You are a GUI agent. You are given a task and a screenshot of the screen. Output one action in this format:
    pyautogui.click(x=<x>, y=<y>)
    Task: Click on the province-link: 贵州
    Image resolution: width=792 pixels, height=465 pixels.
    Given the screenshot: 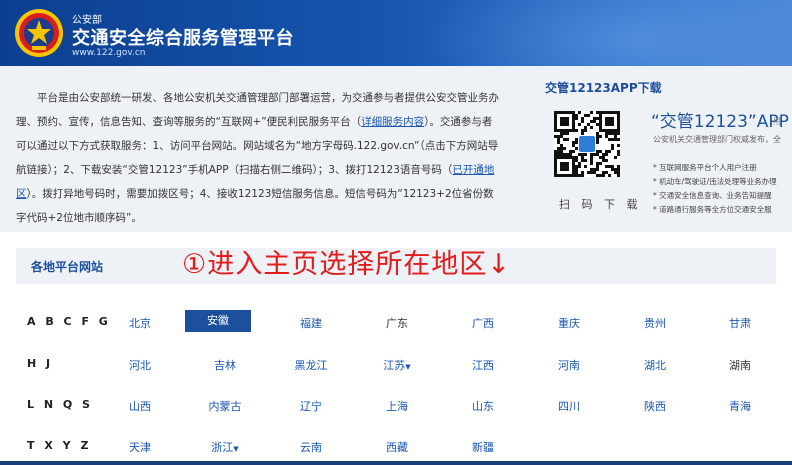 What is the action you would take?
    pyautogui.click(x=655, y=323)
    